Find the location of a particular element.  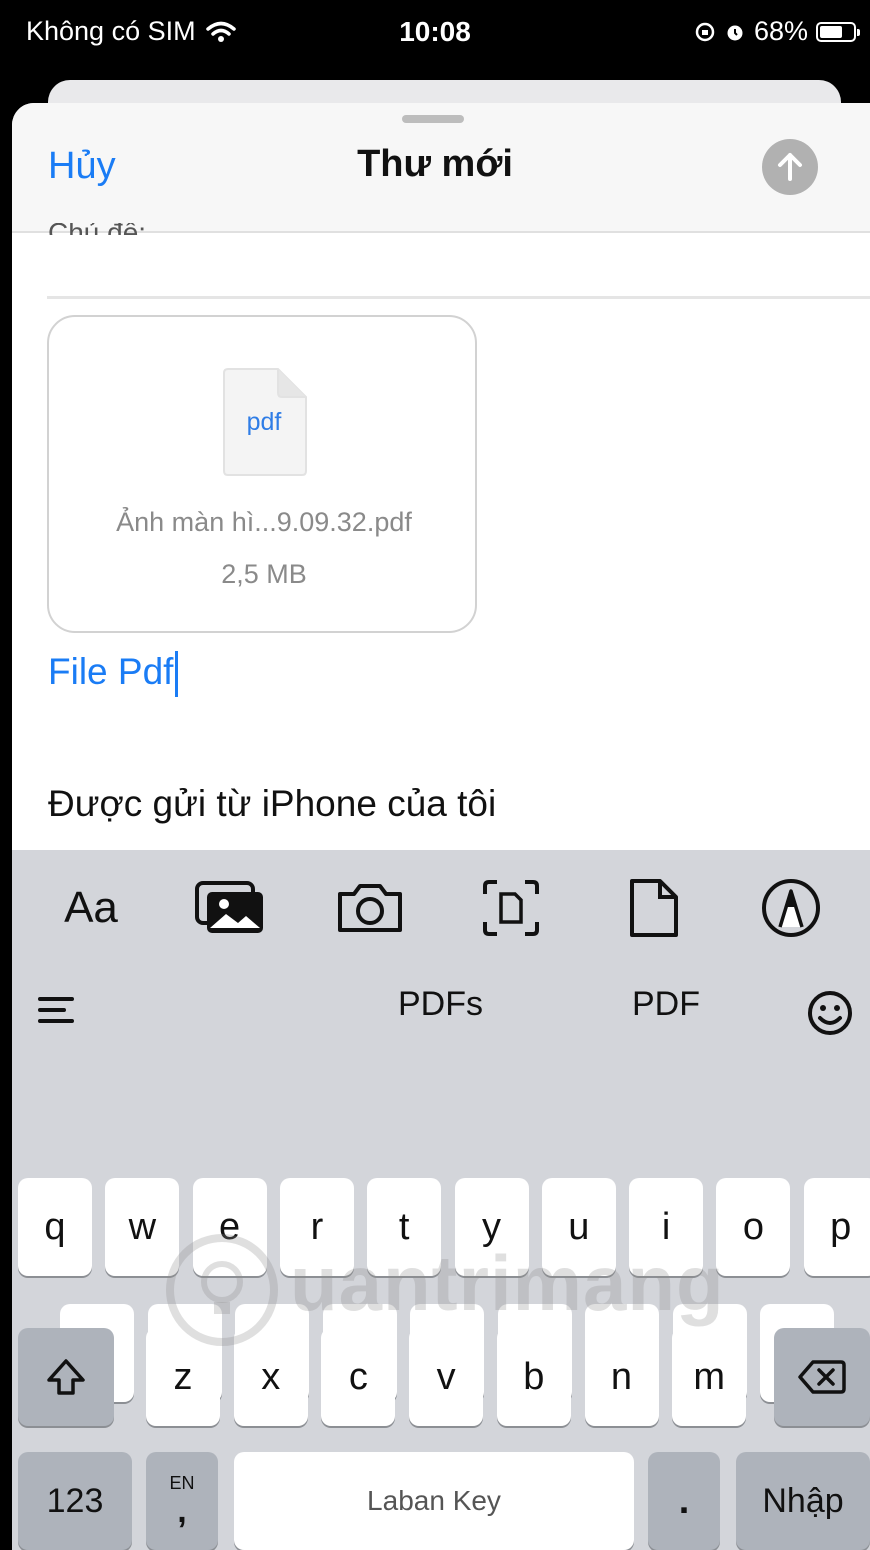

photo-library-button is located at coordinates (230, 908).